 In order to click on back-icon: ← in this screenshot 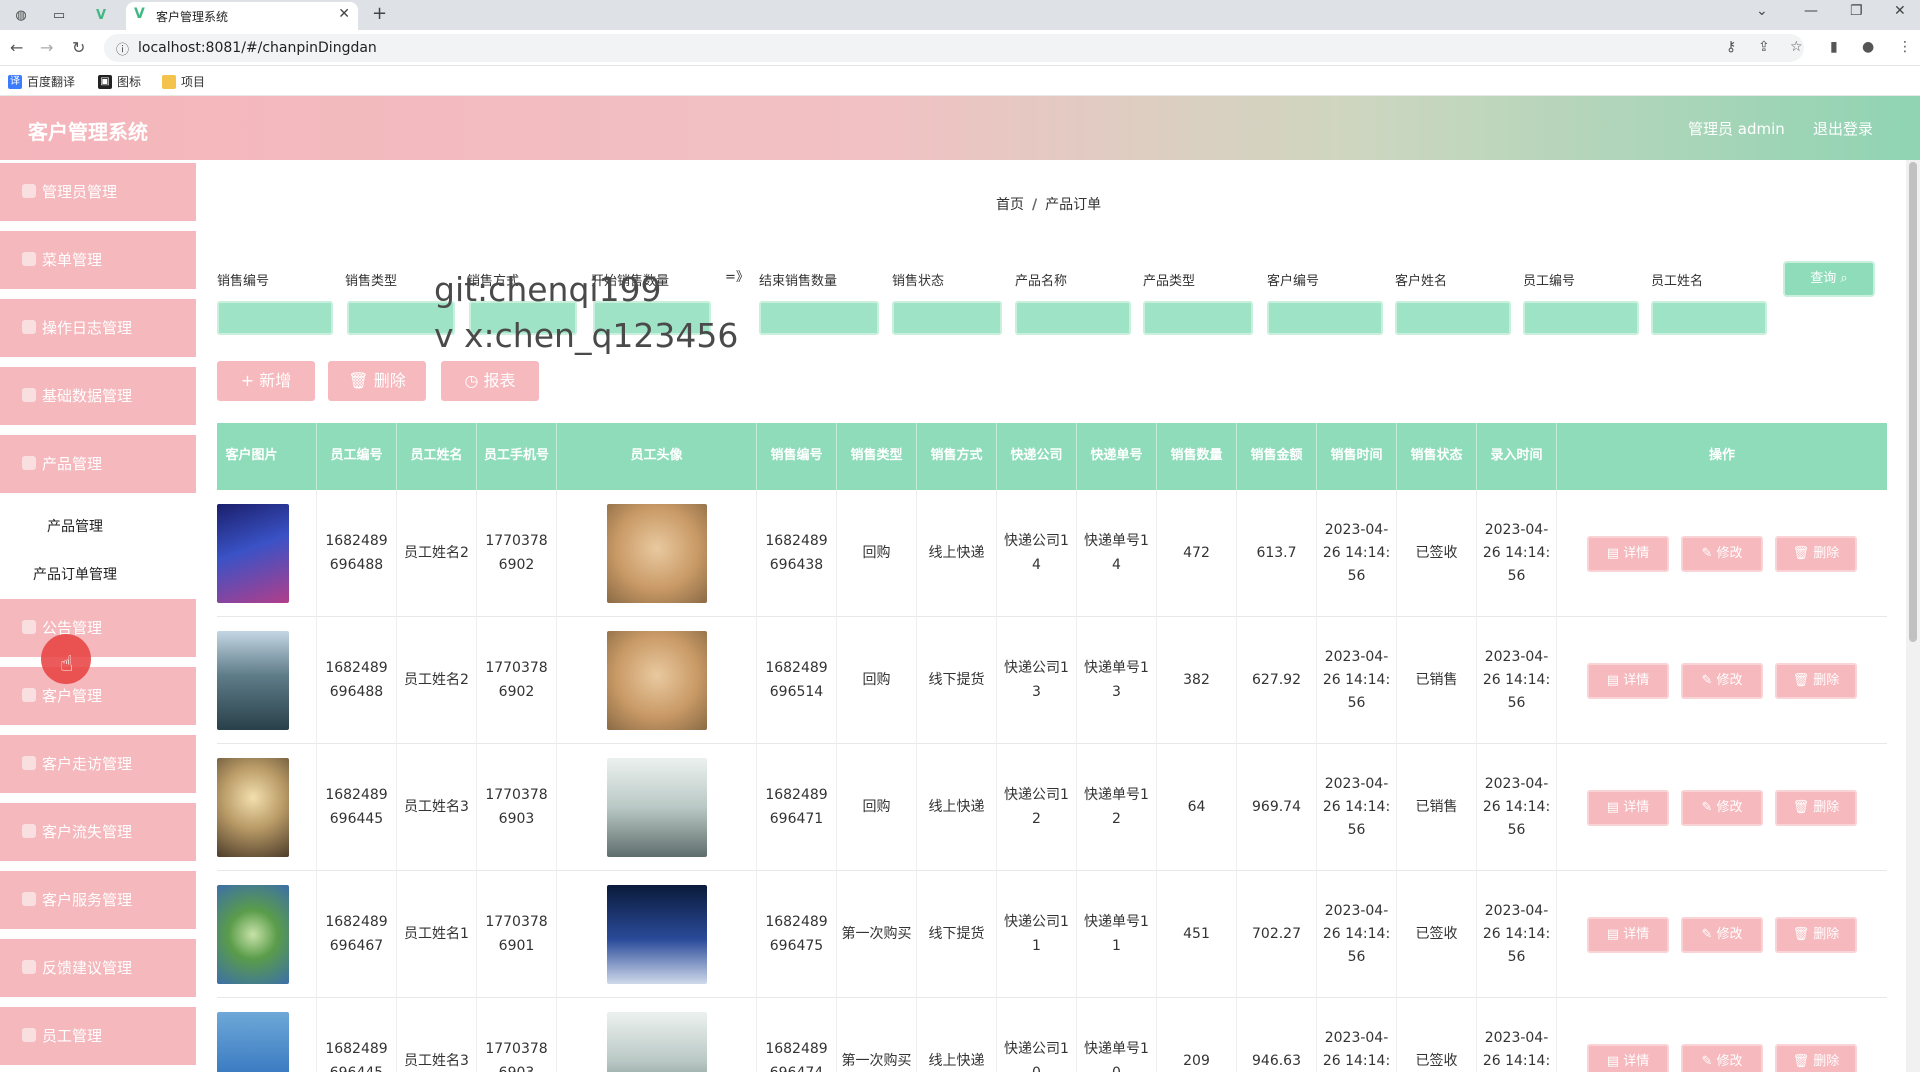, I will do `click(16, 47)`.